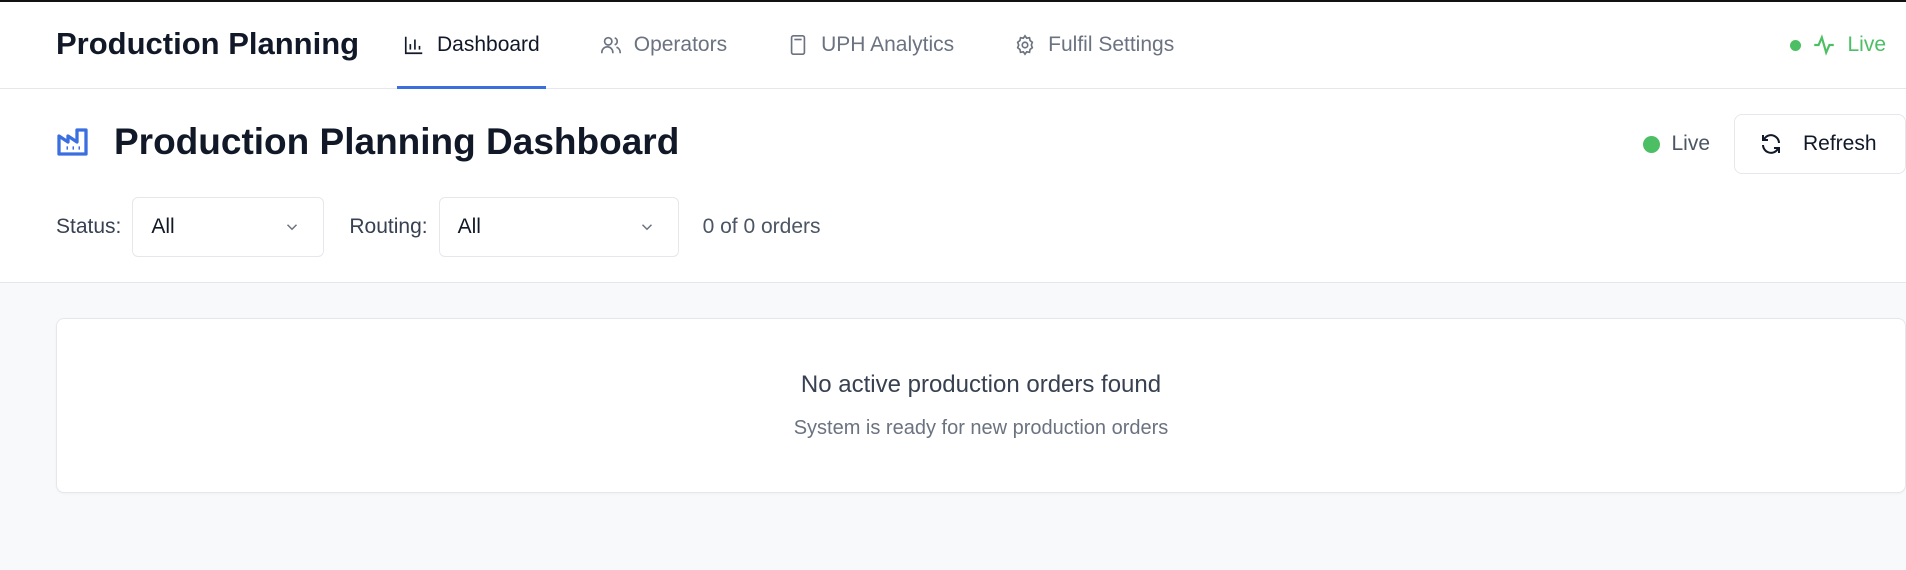  What do you see at coordinates (397, 141) in the screenshot?
I see `page-title: Production Planning Dashboard` at bounding box center [397, 141].